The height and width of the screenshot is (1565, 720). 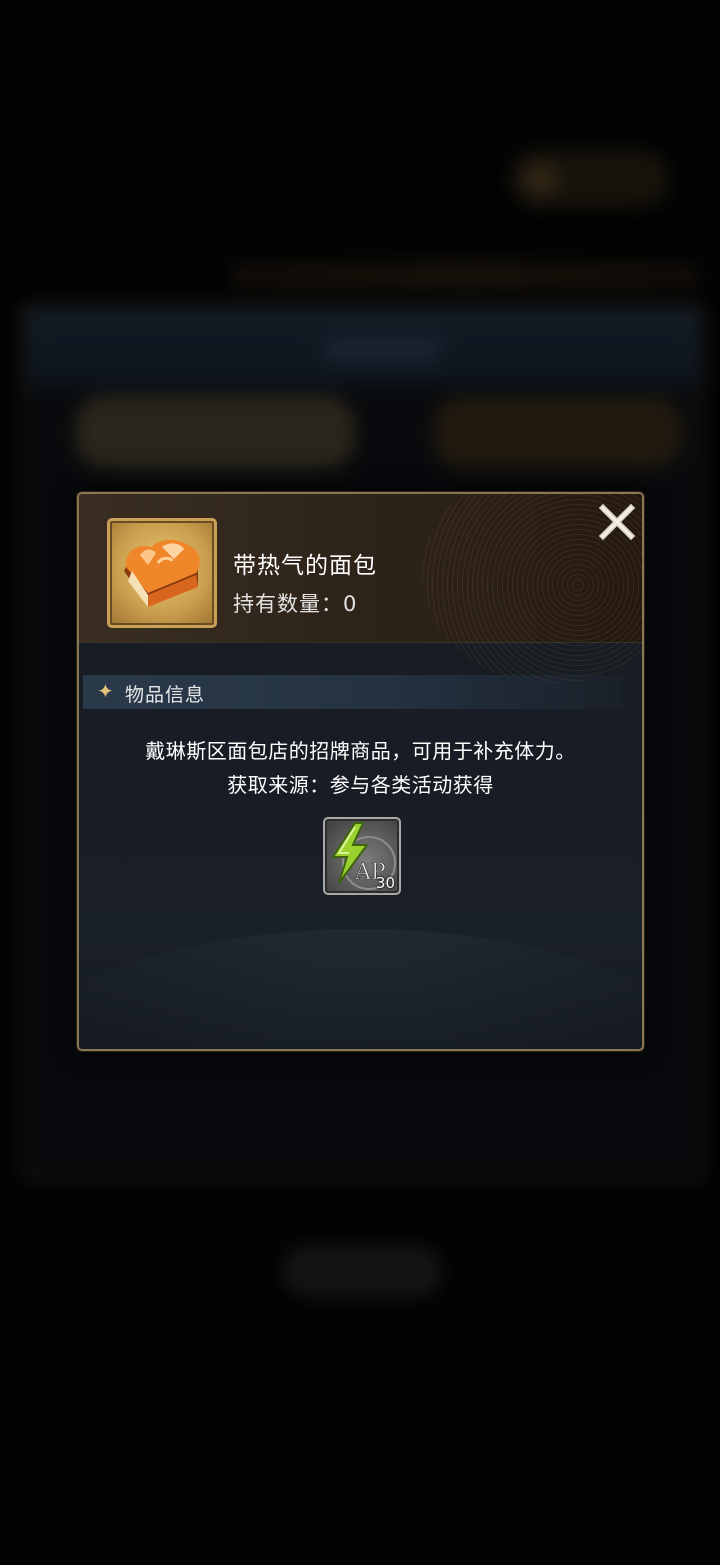 What do you see at coordinates (295, 604) in the screenshot?
I see `item-owned-count: 持有数量：0` at bounding box center [295, 604].